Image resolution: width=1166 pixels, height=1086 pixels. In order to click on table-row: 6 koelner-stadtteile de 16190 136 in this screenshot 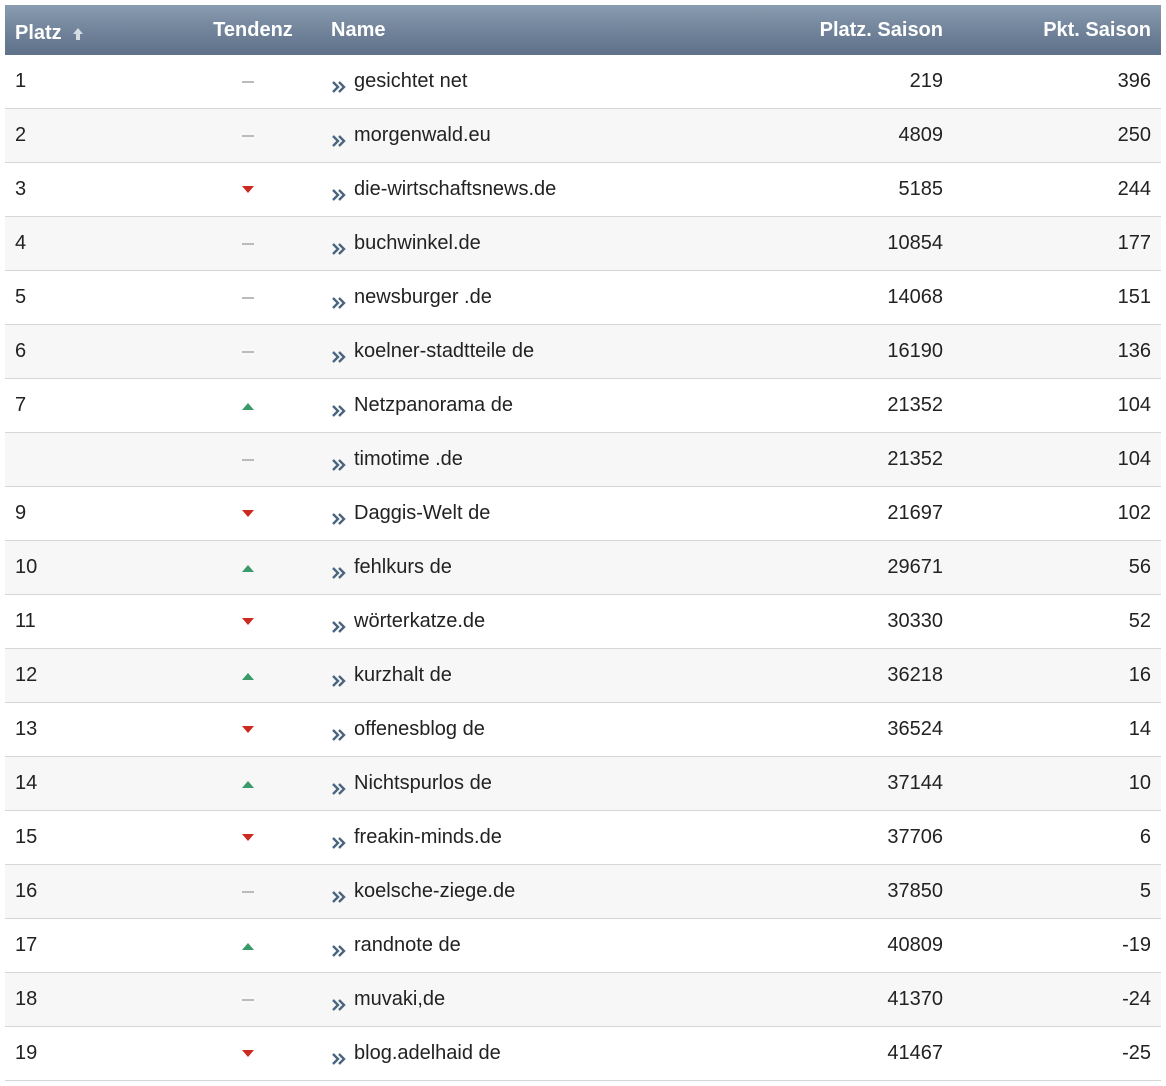, I will do `click(583, 352)`.